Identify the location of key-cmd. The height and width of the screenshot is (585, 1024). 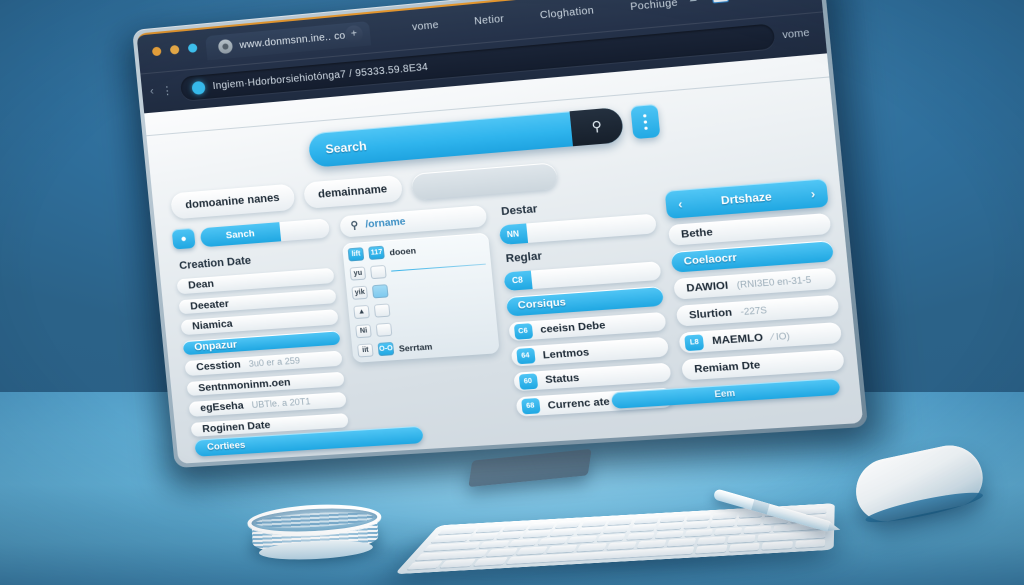
(491, 561).